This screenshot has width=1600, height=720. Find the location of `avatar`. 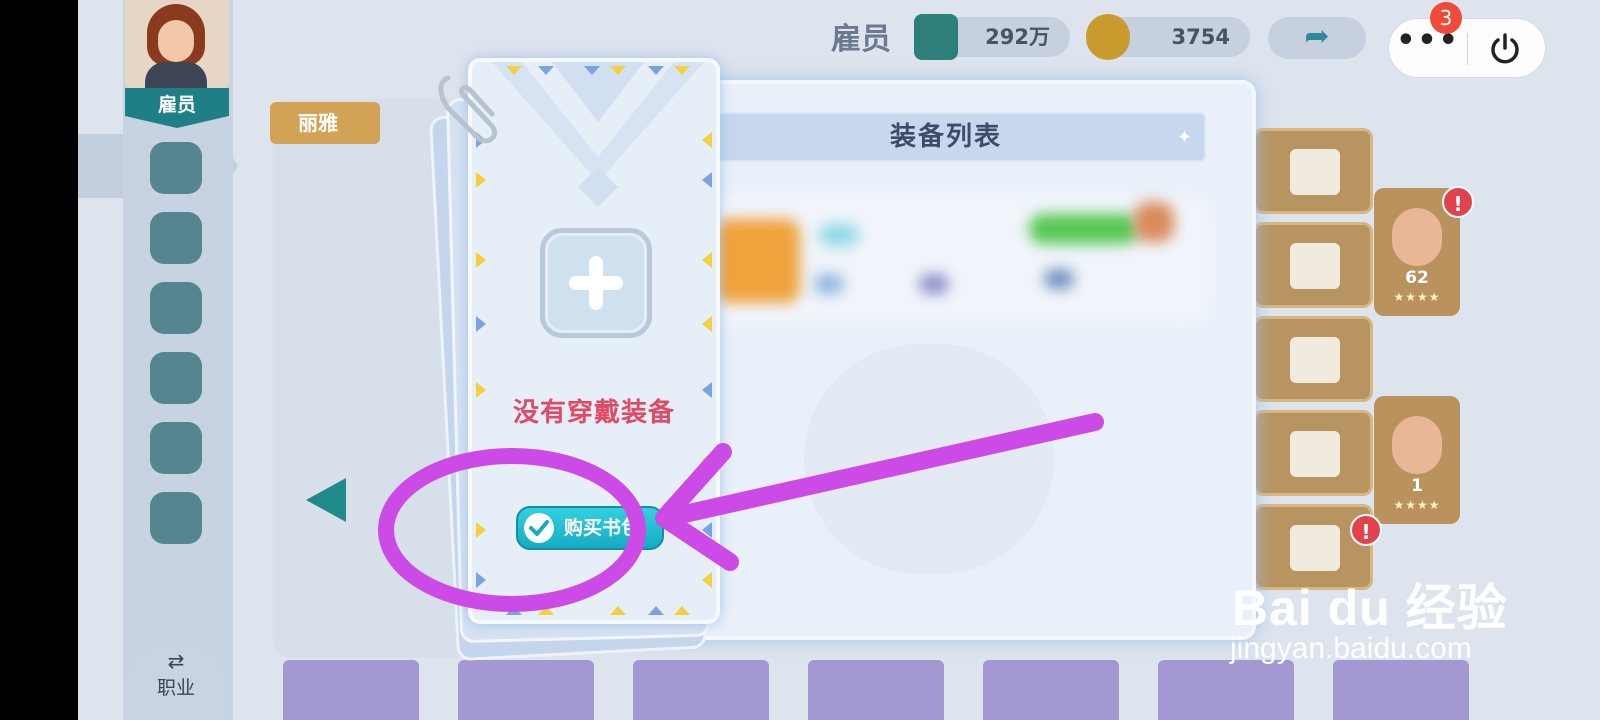

avatar is located at coordinates (177, 44).